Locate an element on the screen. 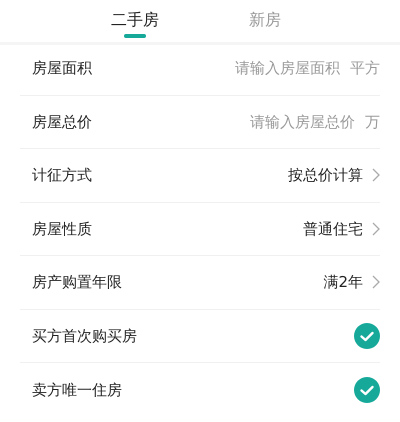  row-label: 计征方式 is located at coordinates (62, 175).